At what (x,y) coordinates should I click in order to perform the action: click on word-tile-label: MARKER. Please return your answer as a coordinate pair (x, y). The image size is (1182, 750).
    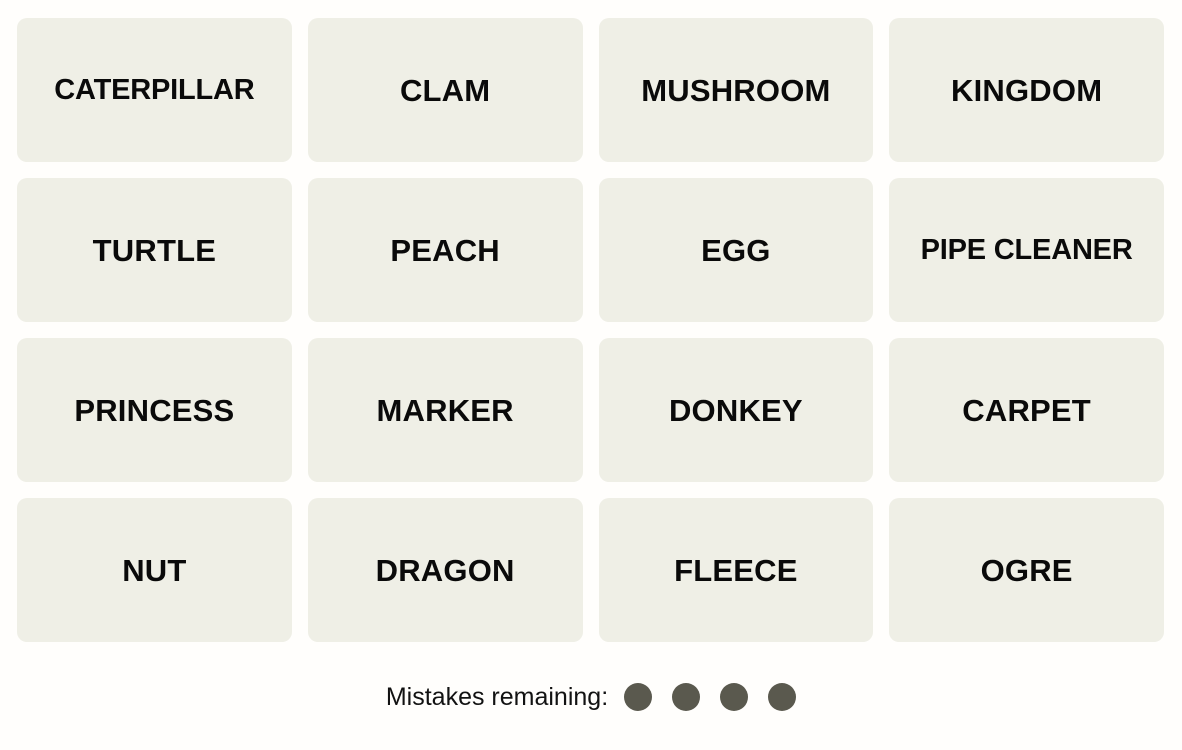
    Looking at the image, I should click on (445, 410).